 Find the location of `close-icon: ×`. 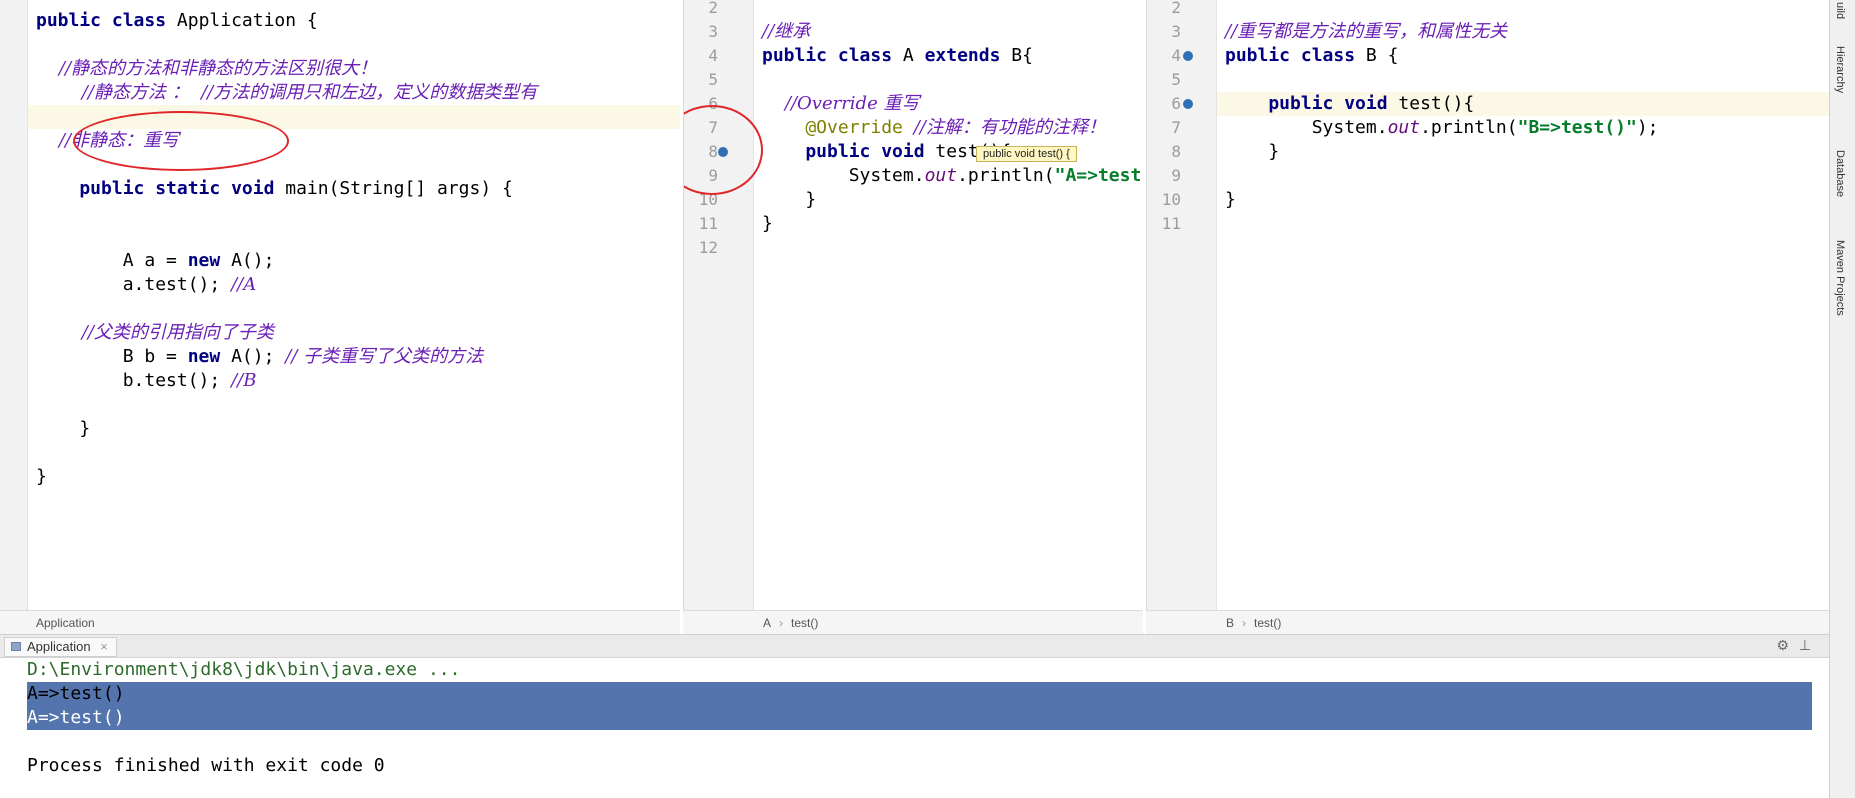

close-icon: × is located at coordinates (104, 646).